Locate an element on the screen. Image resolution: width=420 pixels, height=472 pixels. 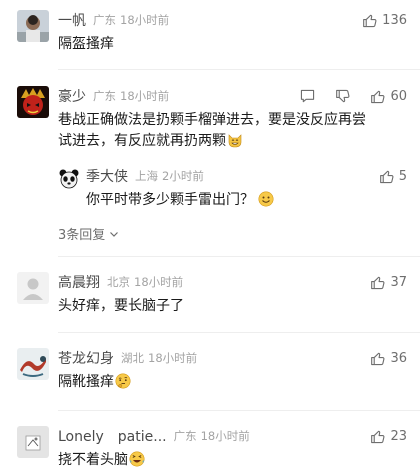
like-button: 136 is located at coordinates (384, 20).